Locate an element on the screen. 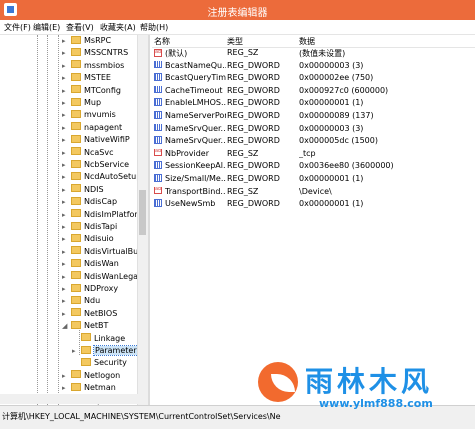  tree-node: ▸ MSSCNTRS is located at coordinates (95, 53).